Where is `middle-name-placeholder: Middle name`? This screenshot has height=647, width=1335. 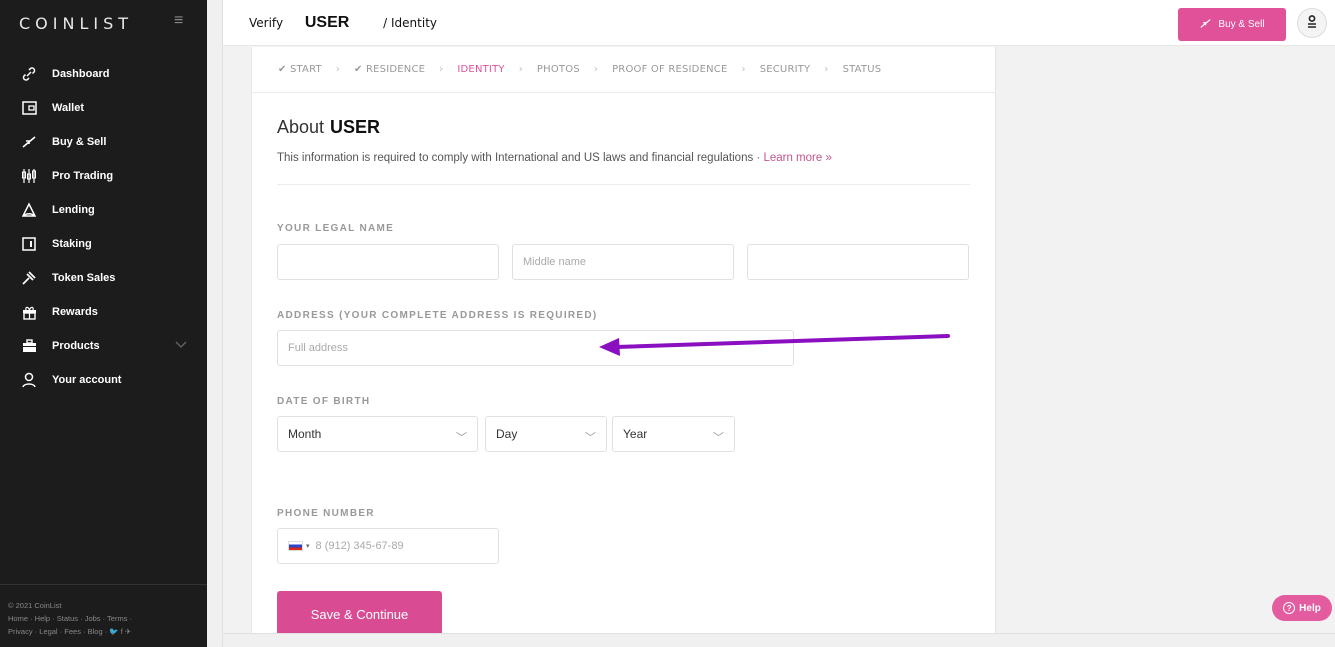 middle-name-placeholder: Middle name is located at coordinates (554, 262).